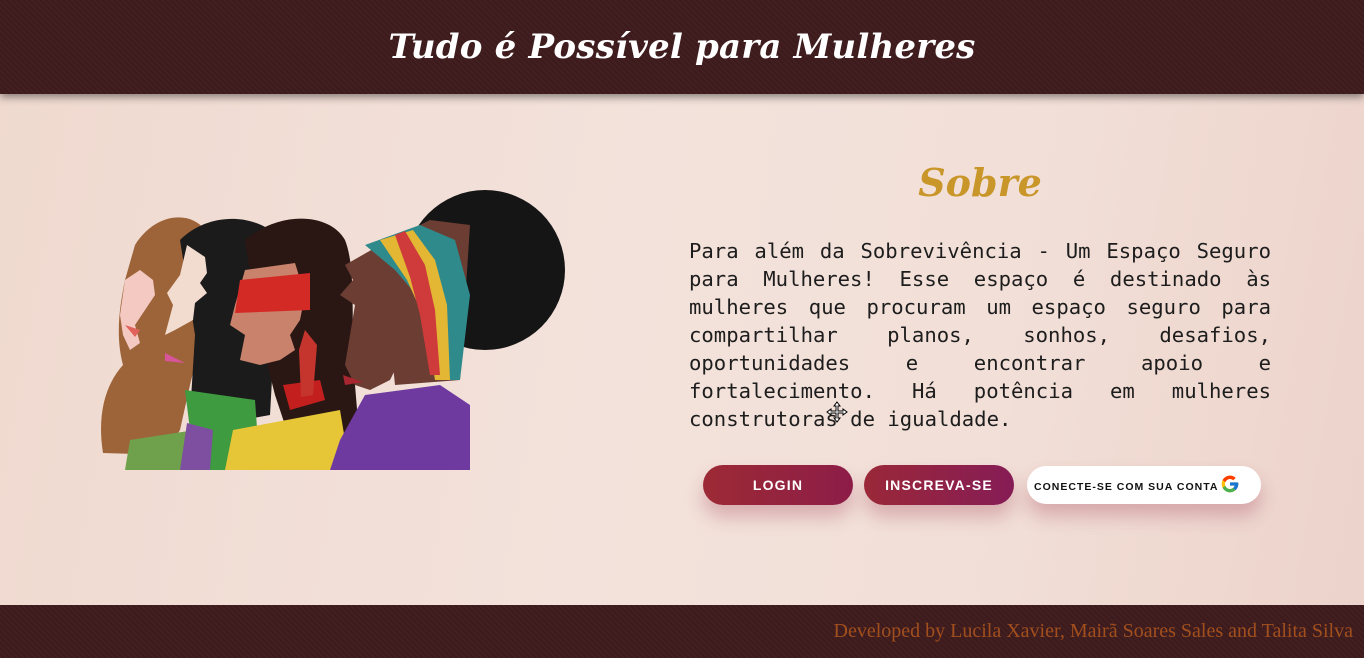  Describe the element at coordinates (330, 327) in the screenshot. I see `women-profiles-illustration` at that location.